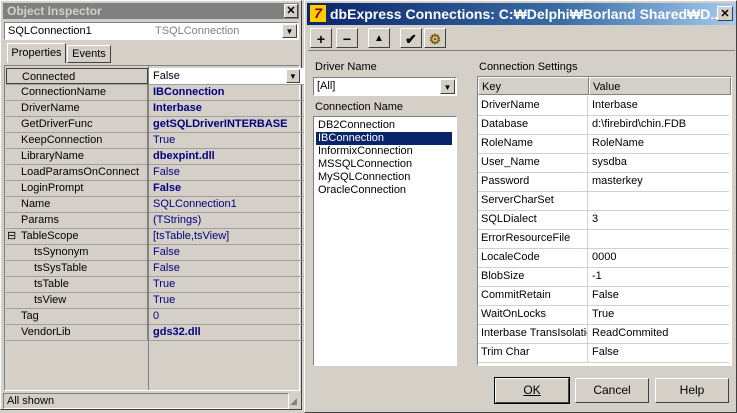 This screenshot has width=737, height=413. What do you see at coordinates (659, 124) in the screenshot?
I see `setting-value: d:\firebird\chin.FDB` at bounding box center [659, 124].